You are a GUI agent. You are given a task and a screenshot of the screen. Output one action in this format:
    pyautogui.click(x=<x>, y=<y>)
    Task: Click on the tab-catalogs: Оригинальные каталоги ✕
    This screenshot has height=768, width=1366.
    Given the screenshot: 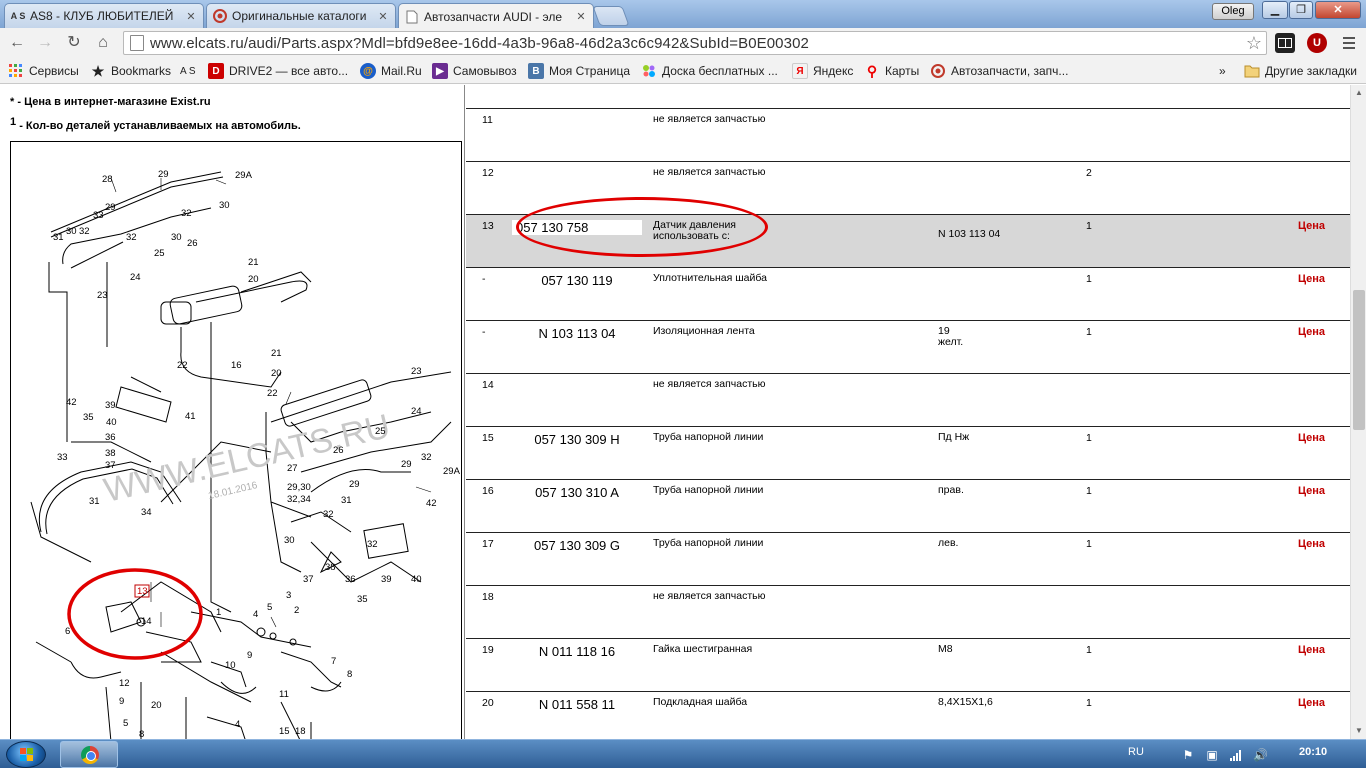 What is the action you would take?
    pyautogui.click(x=301, y=15)
    